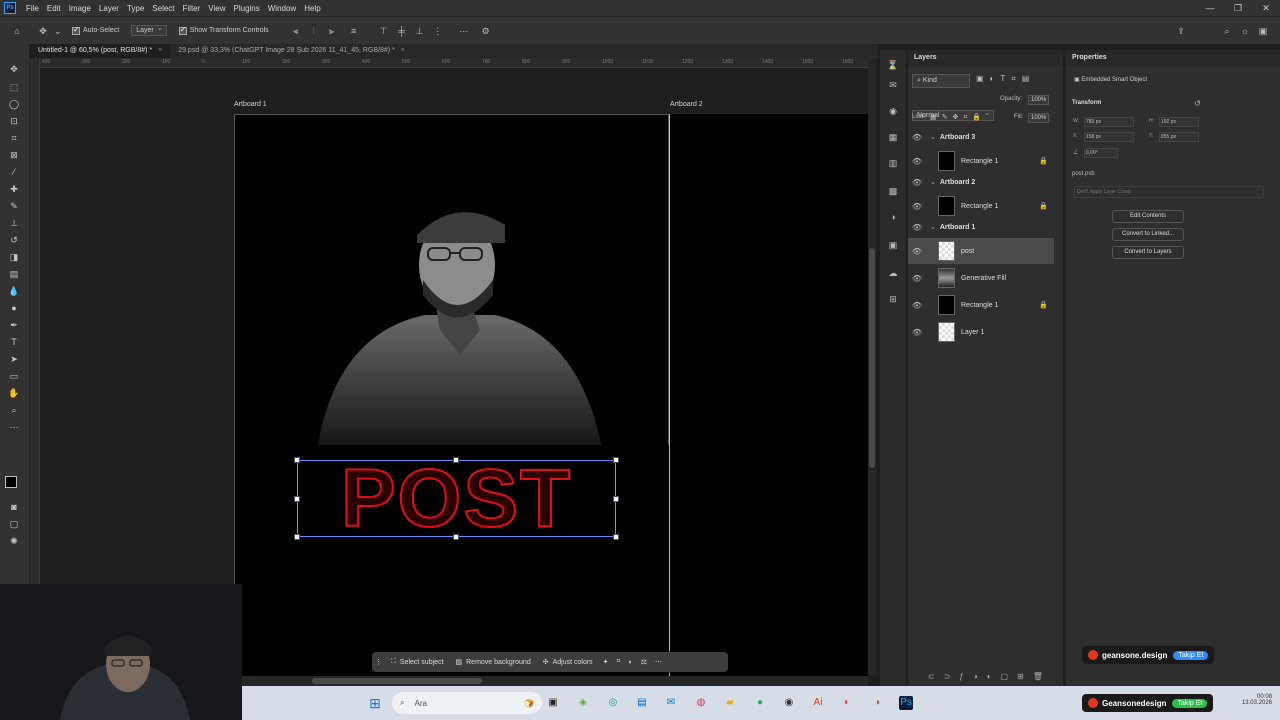  I want to click on eyedropper-tool-icon: ⁄, so click(14, 172).